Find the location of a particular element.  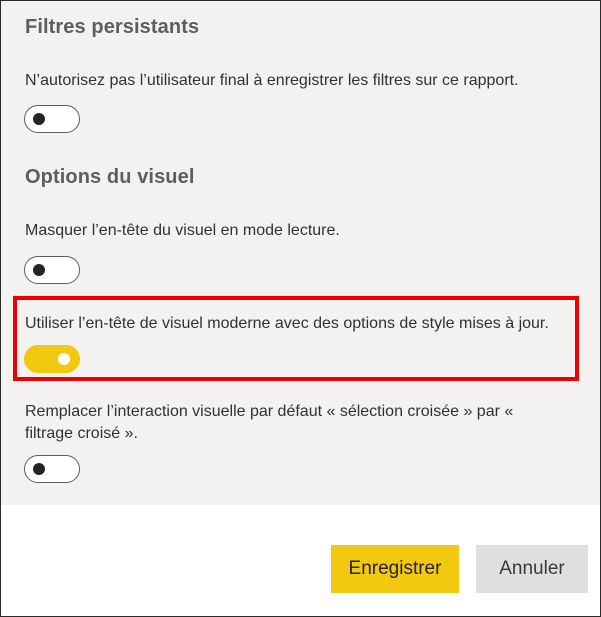

highlight-box is located at coordinates (296, 338).